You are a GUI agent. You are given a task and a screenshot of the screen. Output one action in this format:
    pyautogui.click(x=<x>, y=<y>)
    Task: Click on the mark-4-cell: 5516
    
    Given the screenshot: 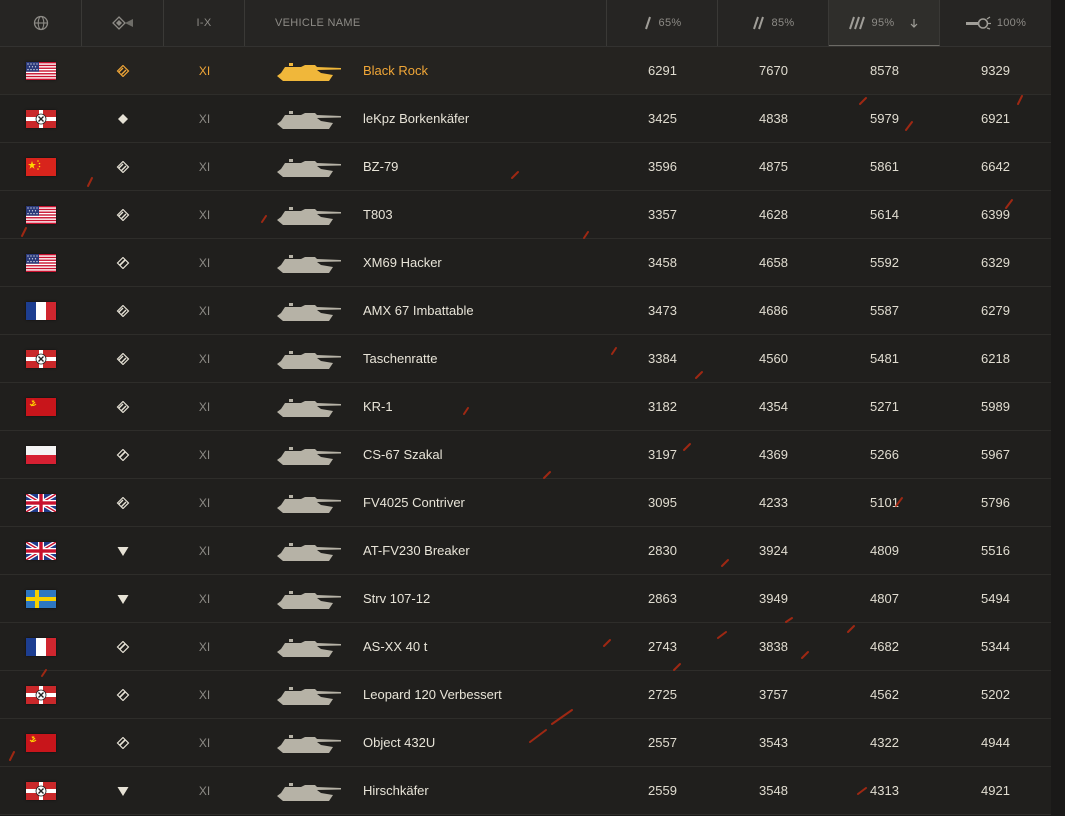 What is the action you would take?
    pyautogui.click(x=995, y=550)
    